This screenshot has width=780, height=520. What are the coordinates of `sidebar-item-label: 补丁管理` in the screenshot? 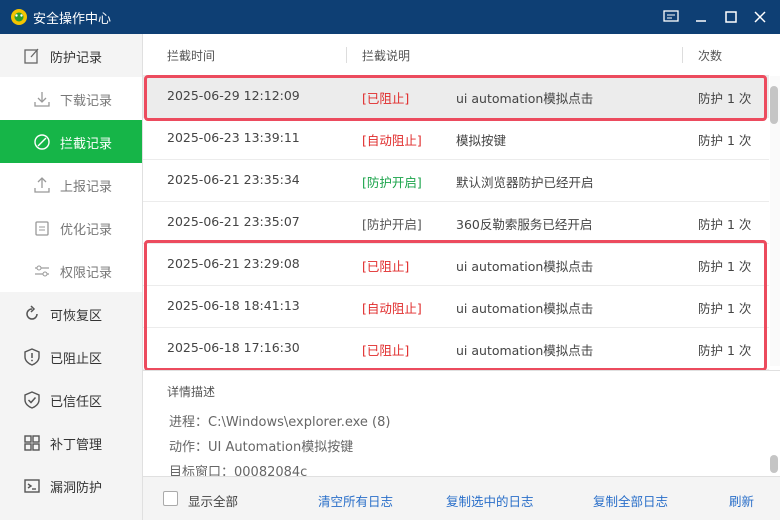 It's located at (76, 445).